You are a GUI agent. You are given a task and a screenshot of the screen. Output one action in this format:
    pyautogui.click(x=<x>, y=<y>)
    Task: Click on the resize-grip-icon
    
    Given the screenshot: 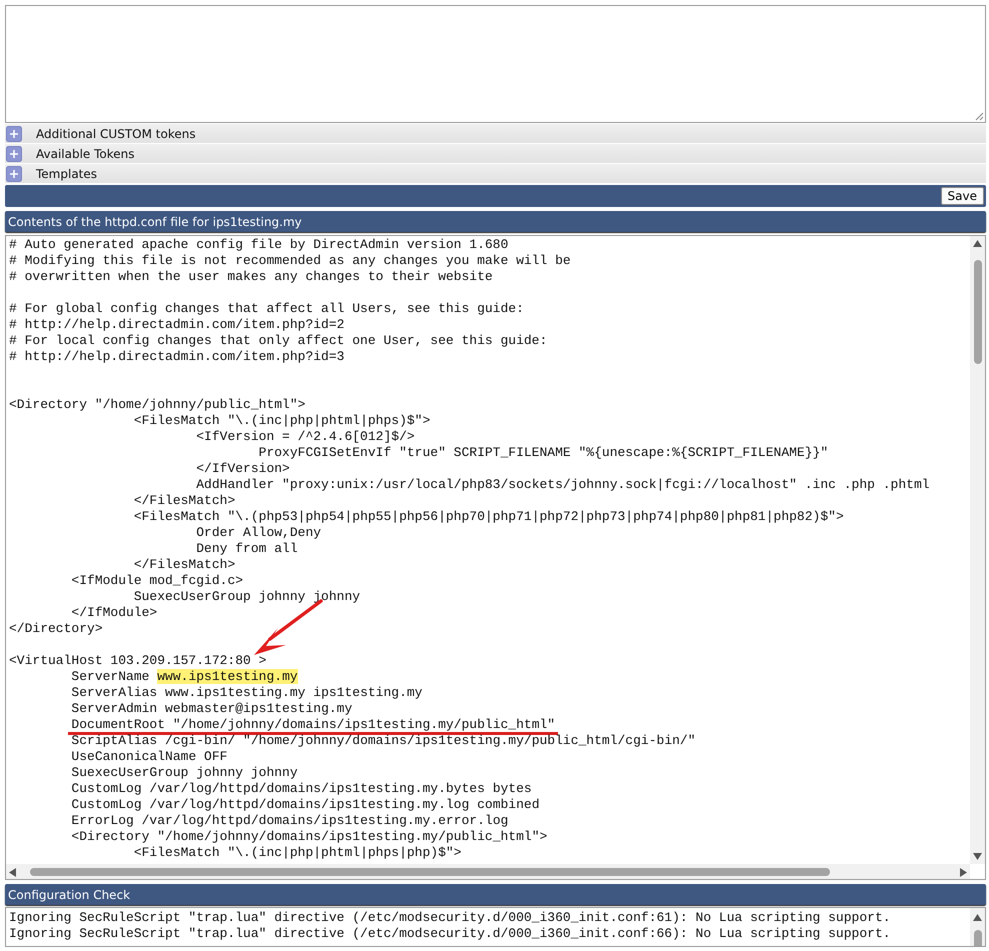 What is the action you would take?
    pyautogui.click(x=979, y=116)
    